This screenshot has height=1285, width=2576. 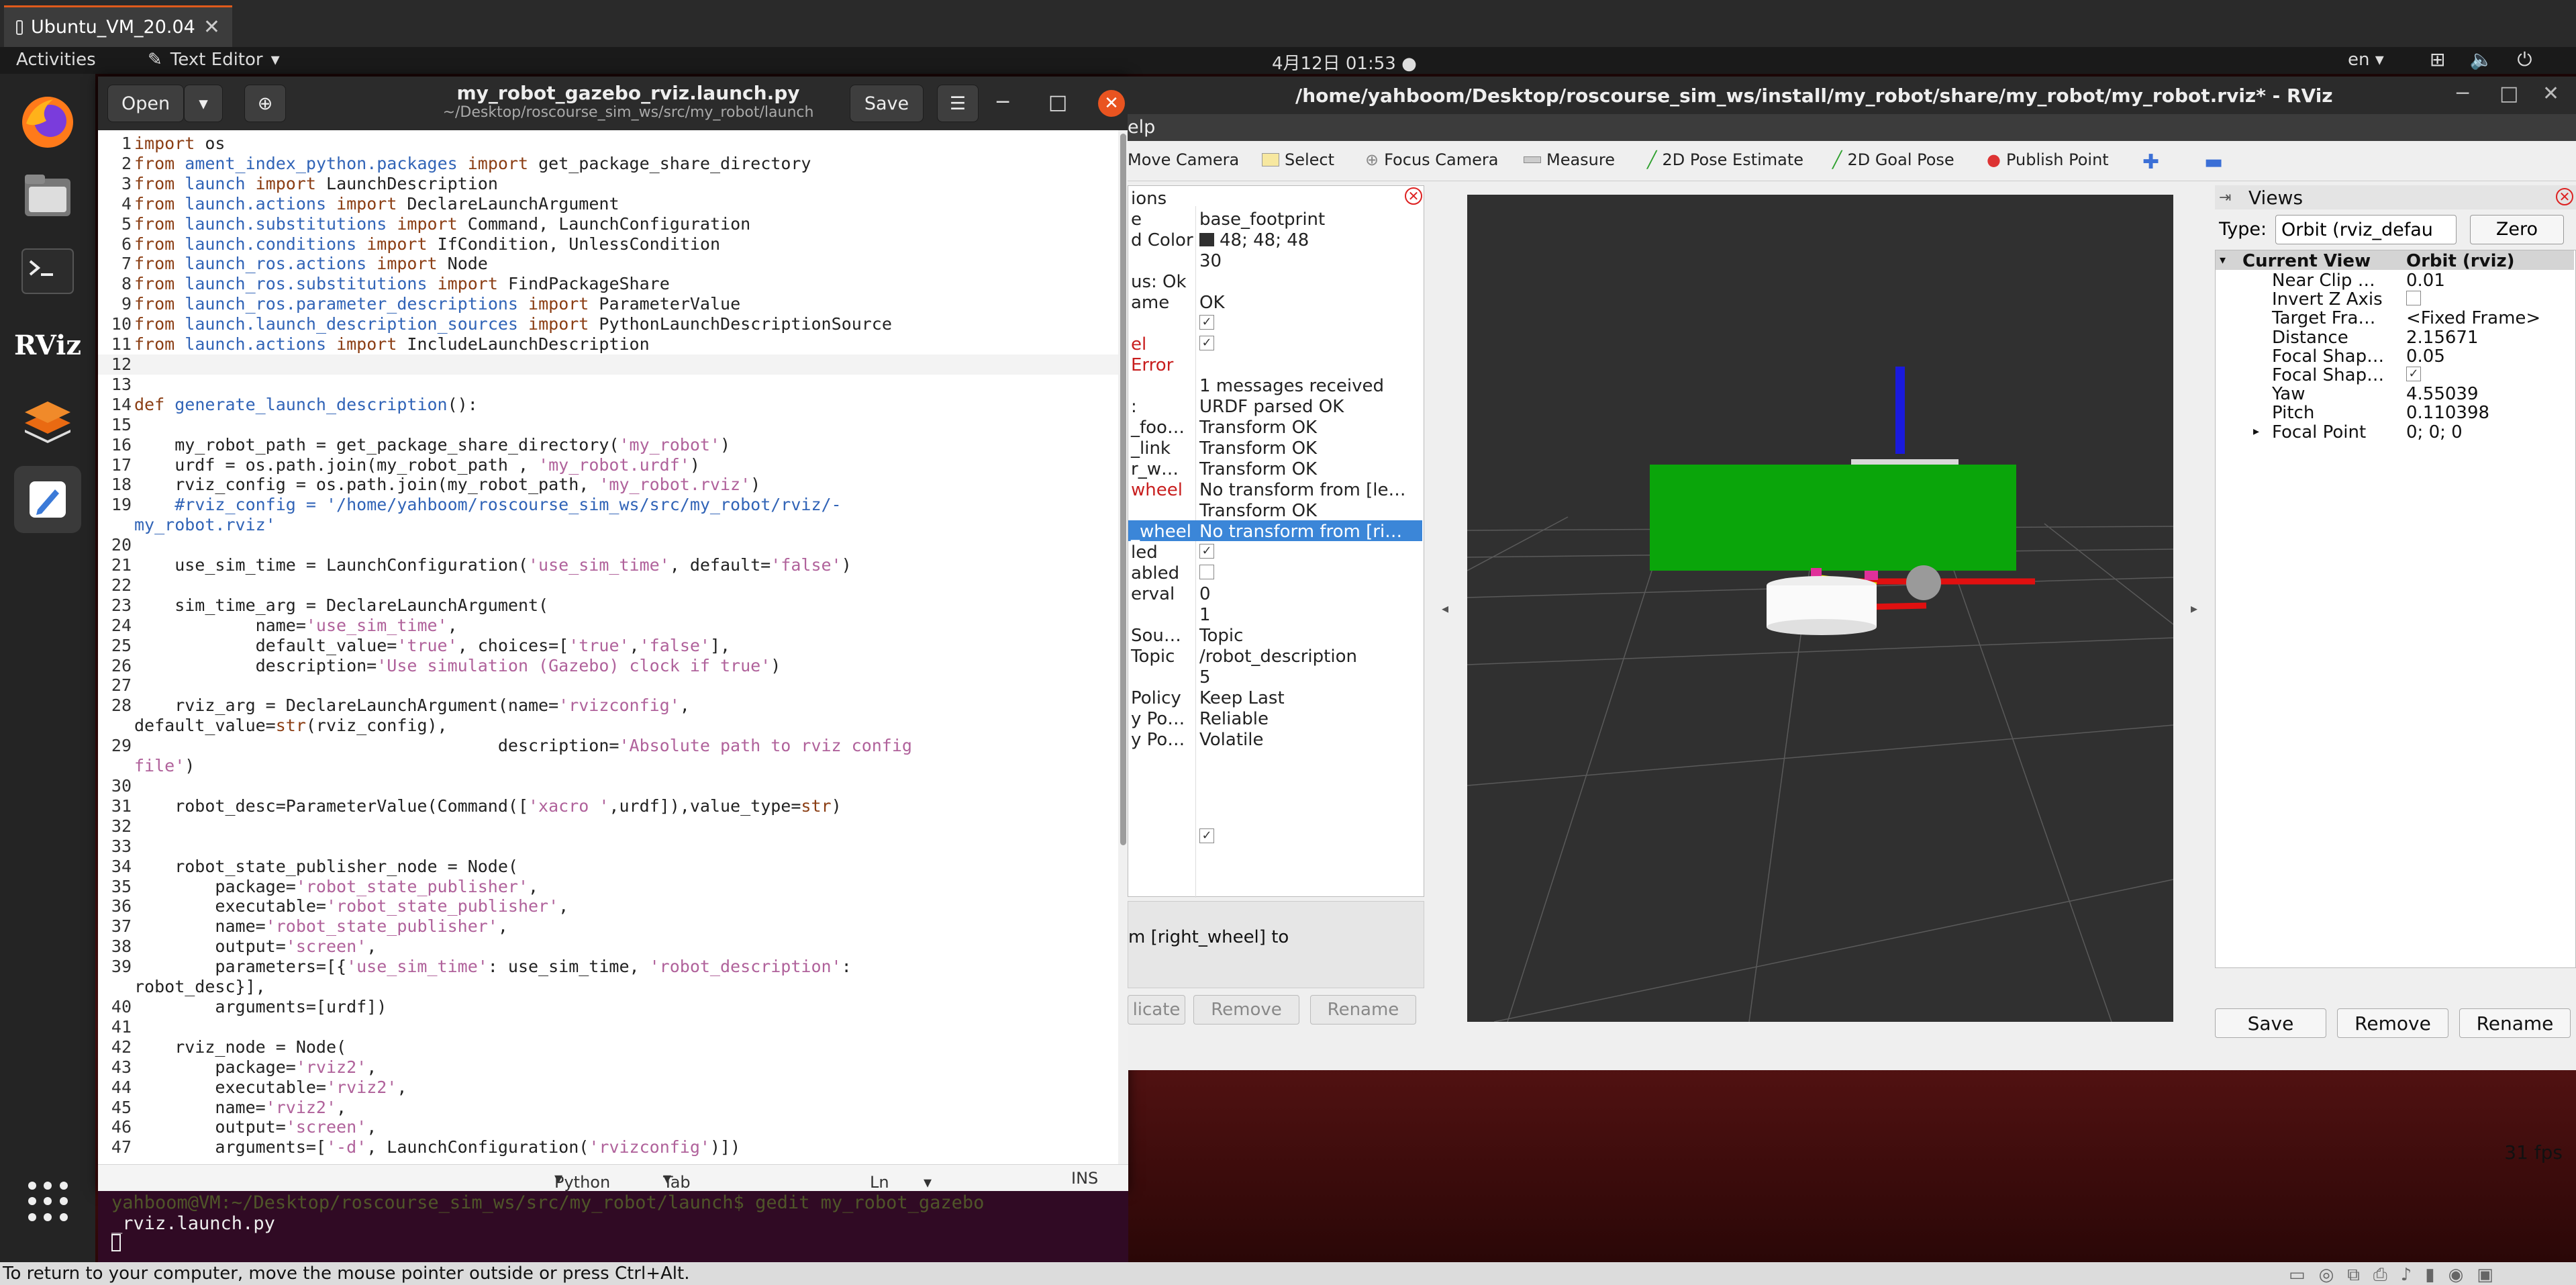 What do you see at coordinates (1275, 719) in the screenshot?
I see `display-row: y Po… Reliable` at bounding box center [1275, 719].